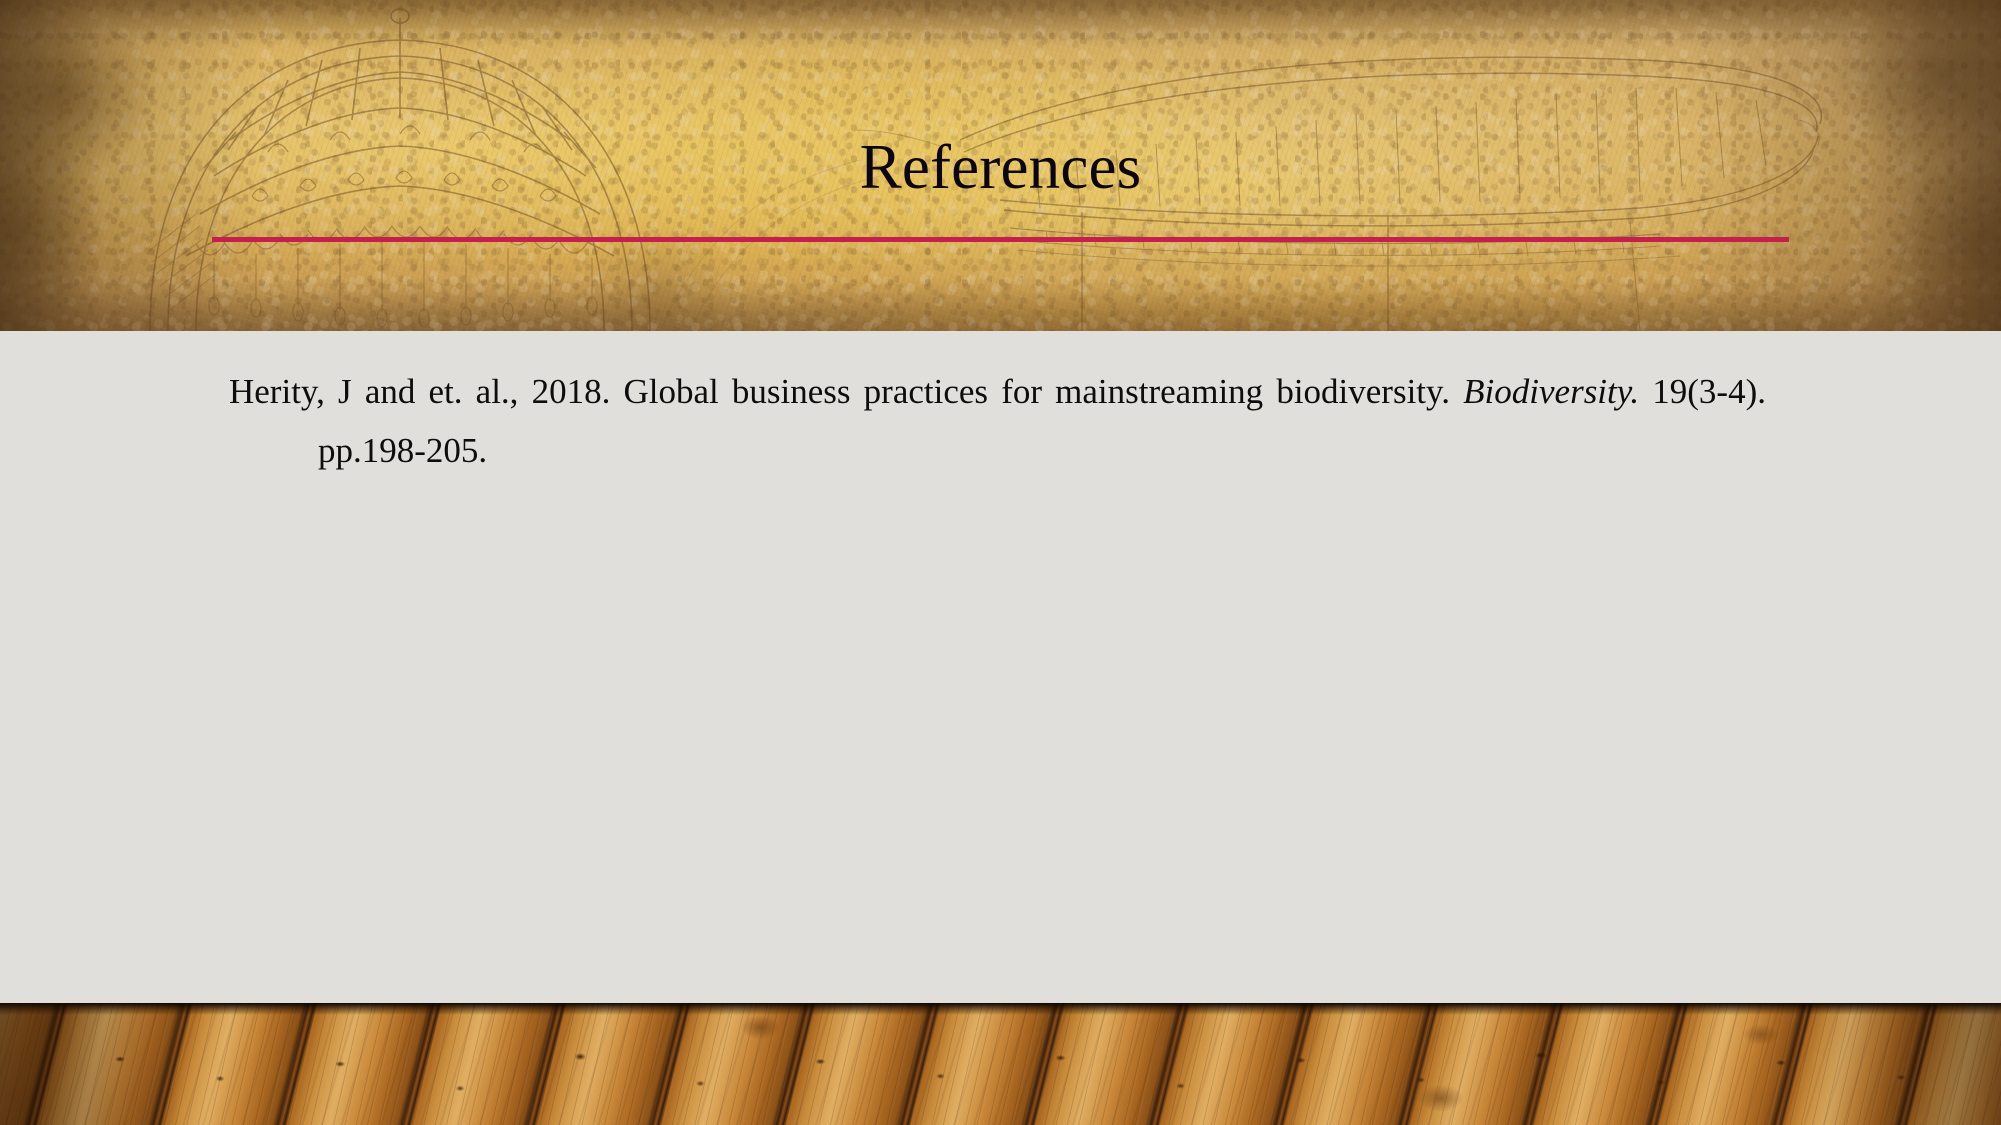 The image size is (2001, 1125). I want to click on title-accent-rule, so click(1000, 239).